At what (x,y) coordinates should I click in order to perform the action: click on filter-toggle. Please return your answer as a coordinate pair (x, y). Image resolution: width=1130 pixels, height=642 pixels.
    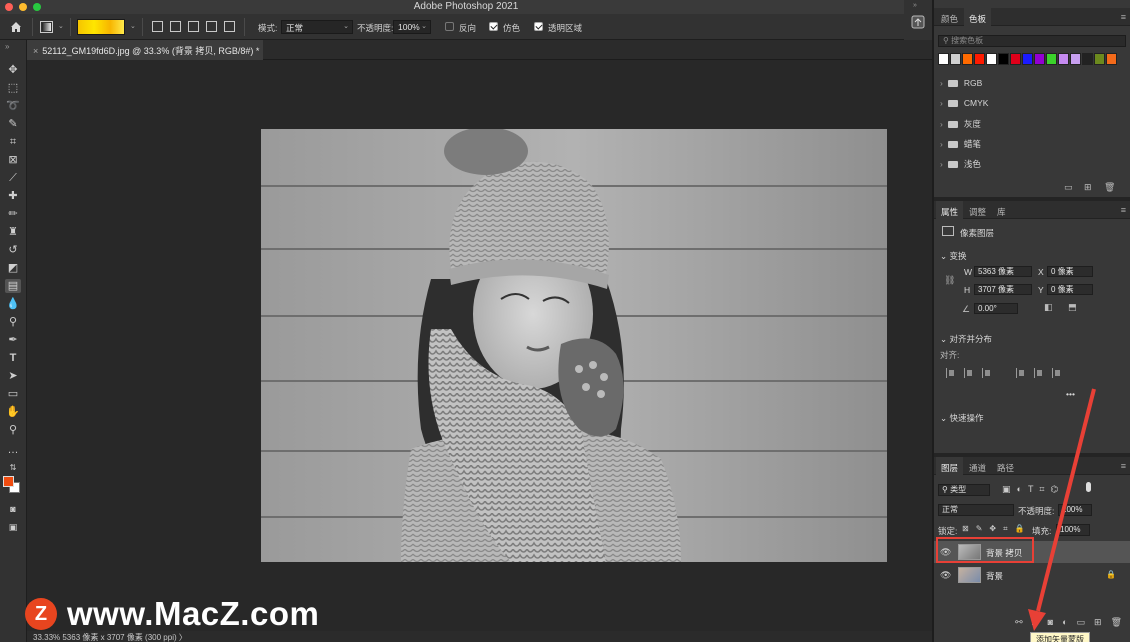
    Looking at the image, I should click on (1088, 487).